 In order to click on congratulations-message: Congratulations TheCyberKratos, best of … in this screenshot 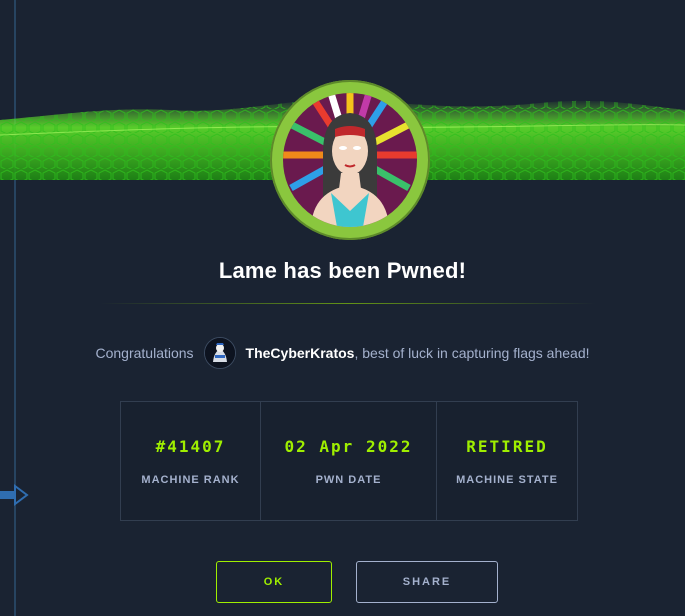, I will do `click(342, 353)`.